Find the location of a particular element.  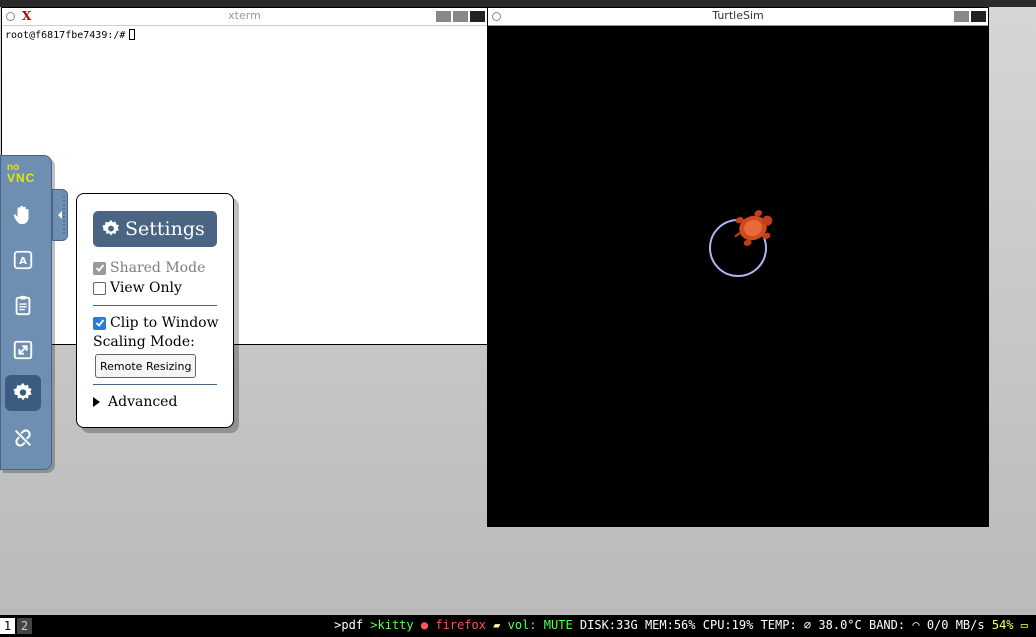

advanced-label: Advanced is located at coordinates (142, 402).